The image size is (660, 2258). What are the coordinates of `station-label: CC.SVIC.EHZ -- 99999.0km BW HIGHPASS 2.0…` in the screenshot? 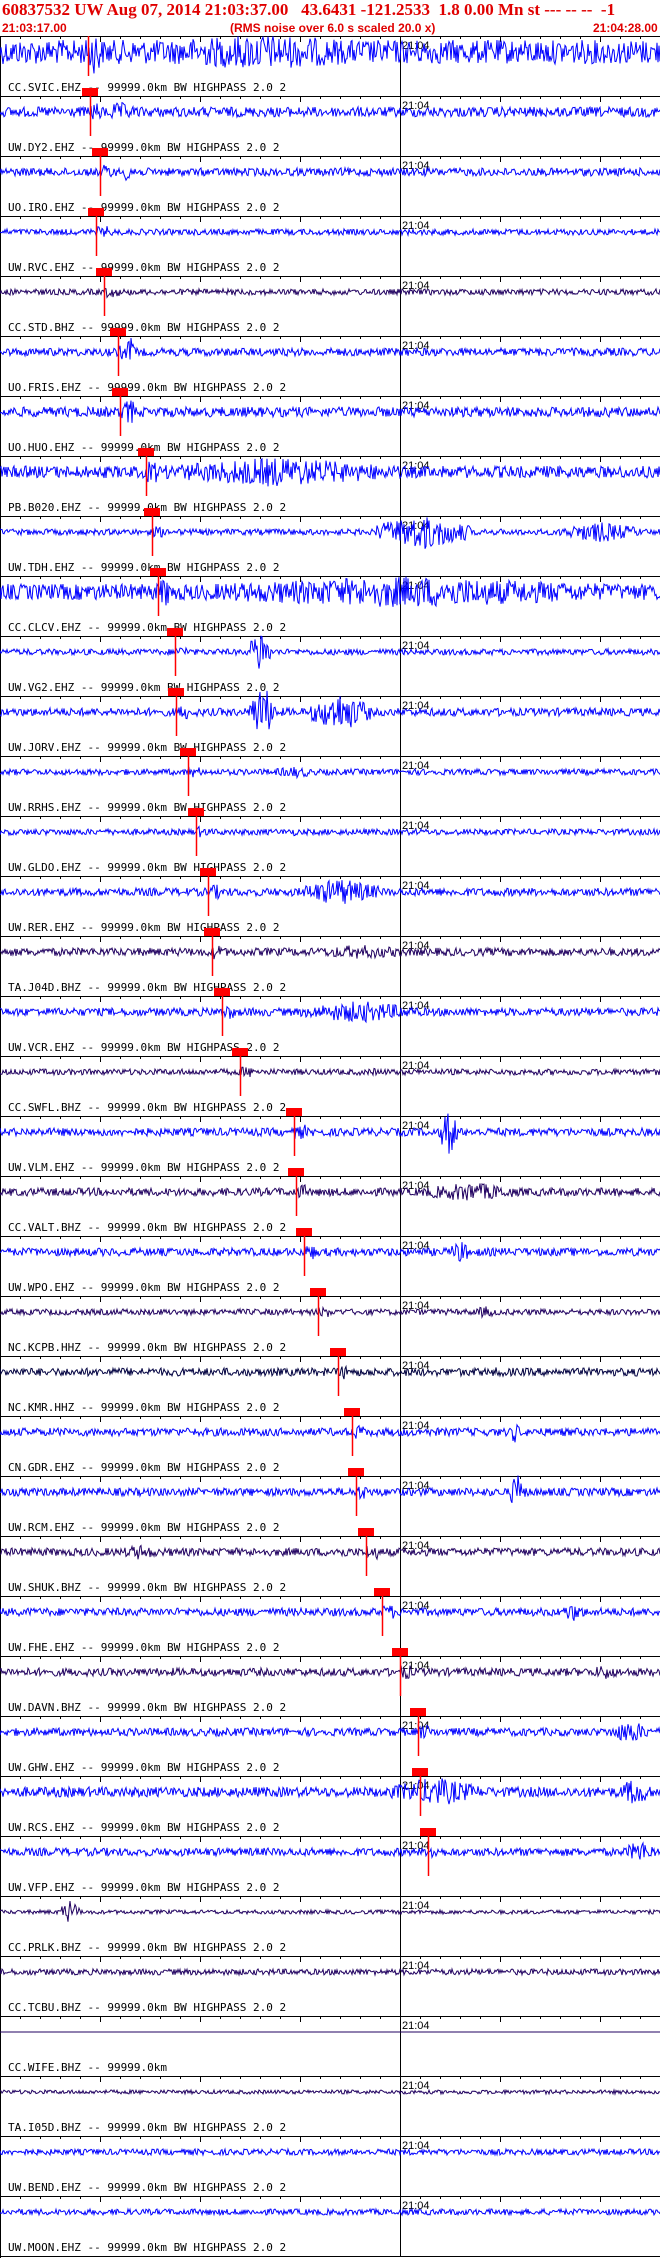 It's located at (147, 87).